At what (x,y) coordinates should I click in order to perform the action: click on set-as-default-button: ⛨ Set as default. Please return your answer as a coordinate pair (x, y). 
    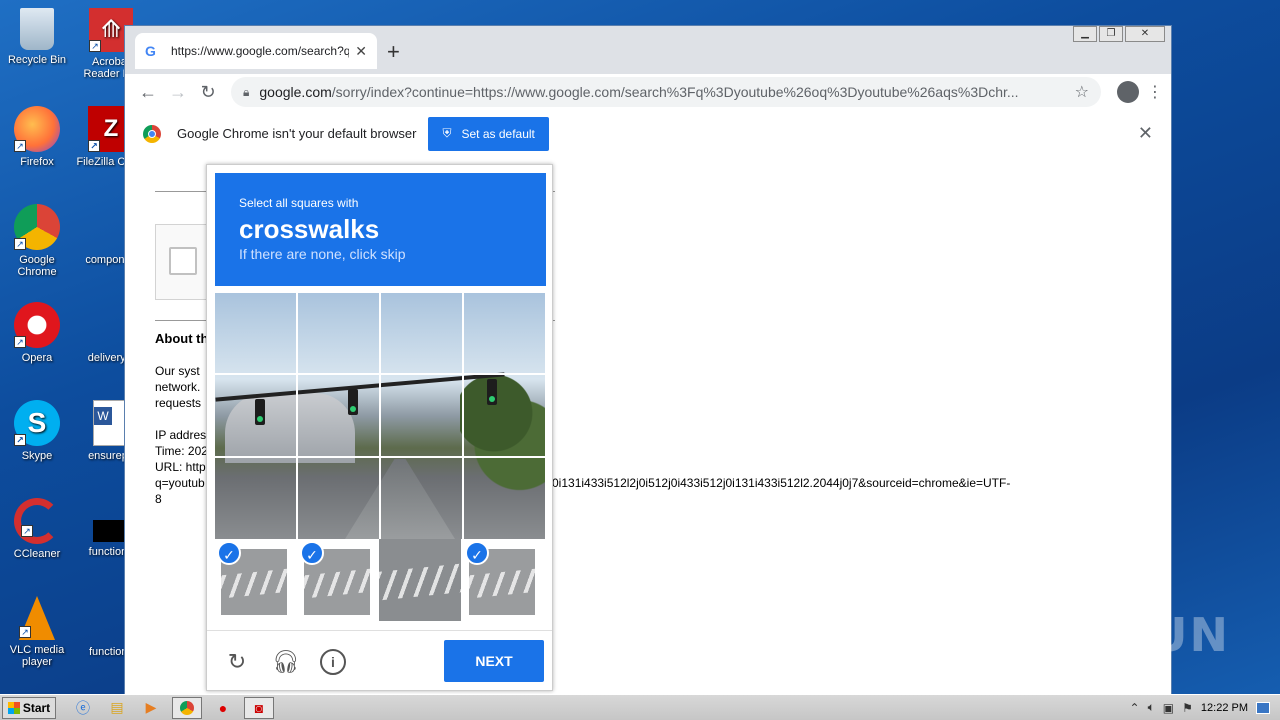
    Looking at the image, I should click on (488, 133).